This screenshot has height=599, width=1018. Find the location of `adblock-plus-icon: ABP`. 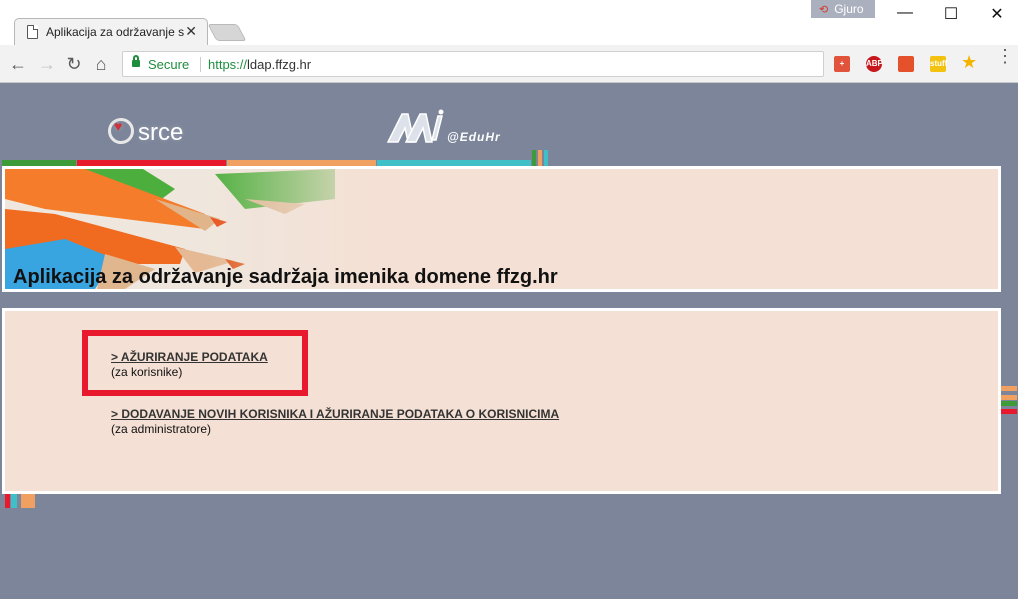

adblock-plus-icon: ABP is located at coordinates (874, 64).